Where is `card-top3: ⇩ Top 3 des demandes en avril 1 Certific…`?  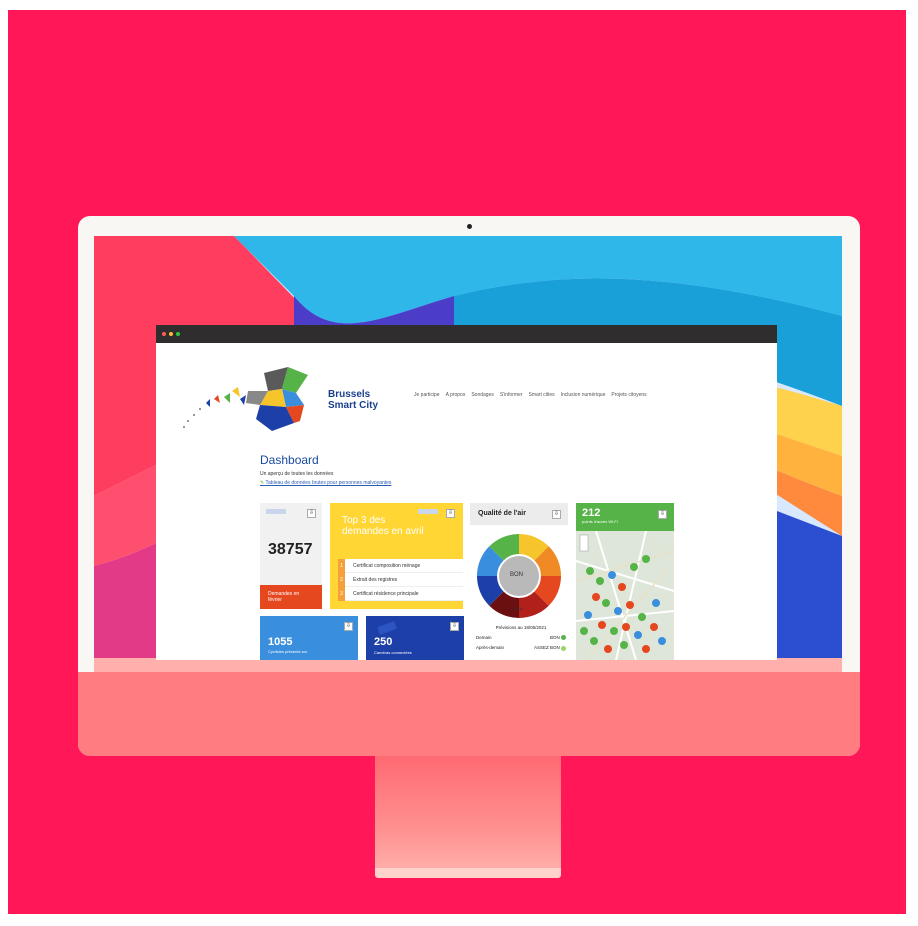 card-top3: ⇩ Top 3 des demandes en avril 1 Certific… is located at coordinates (396, 556).